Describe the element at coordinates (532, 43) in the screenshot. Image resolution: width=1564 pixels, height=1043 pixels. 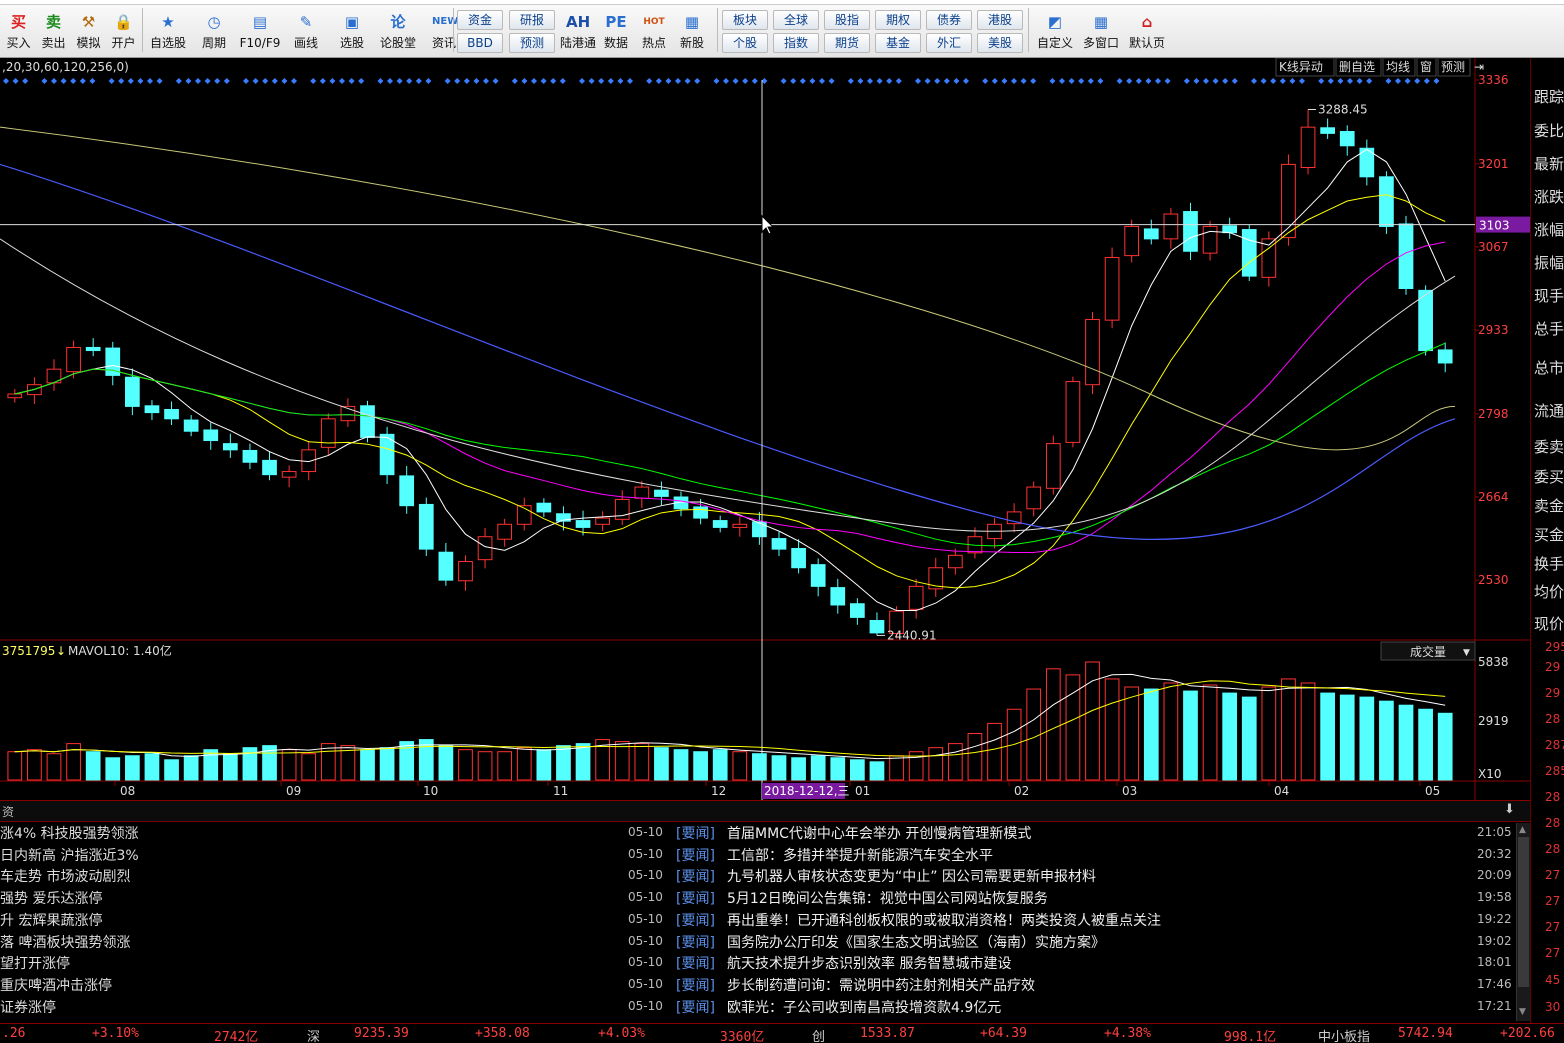
I see `toolbar-quick-button: 预测` at that location.